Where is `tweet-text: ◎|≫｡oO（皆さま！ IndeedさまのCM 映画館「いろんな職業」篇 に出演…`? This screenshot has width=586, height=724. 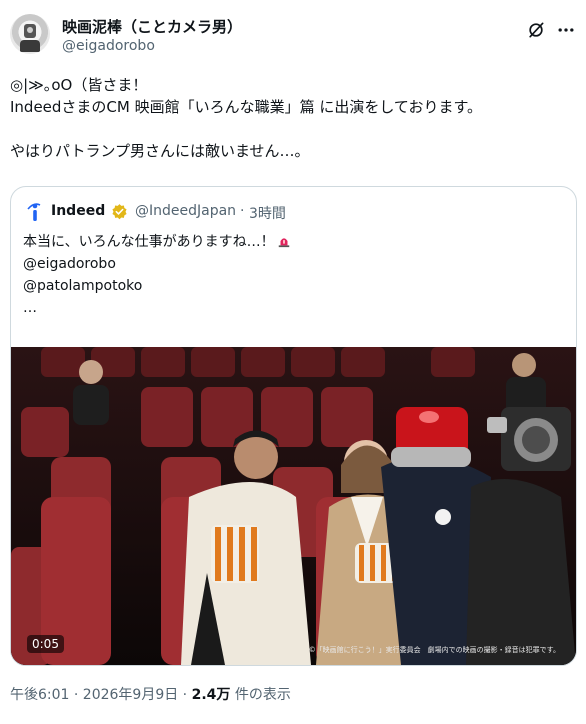 tweet-text: ◎|≫｡oO（皆さま！ IndeedさまのCM 映画館「いろんな職業」篇 に出演… is located at coordinates (246, 118).